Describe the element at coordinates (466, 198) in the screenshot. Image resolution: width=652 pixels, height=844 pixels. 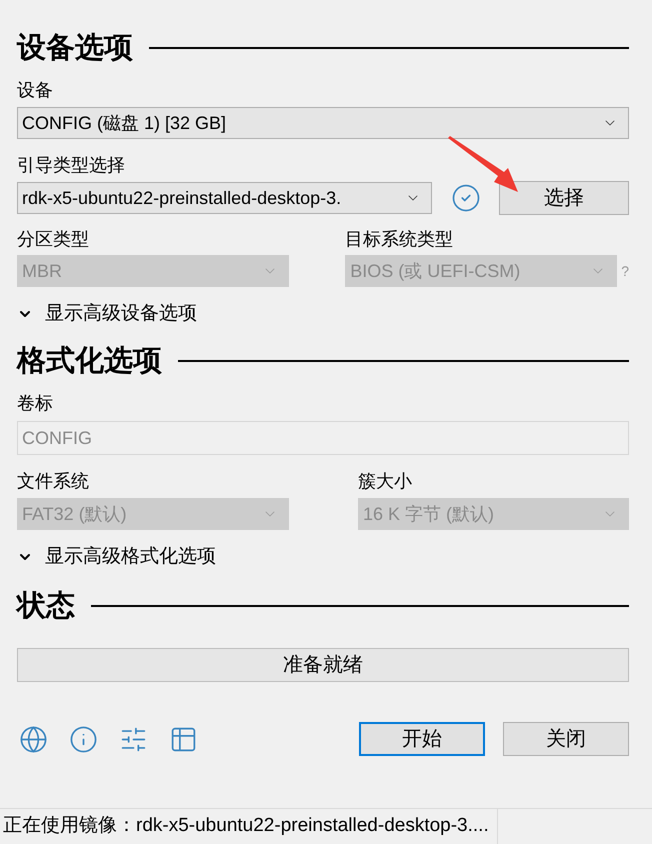
I see `check-icon` at that location.